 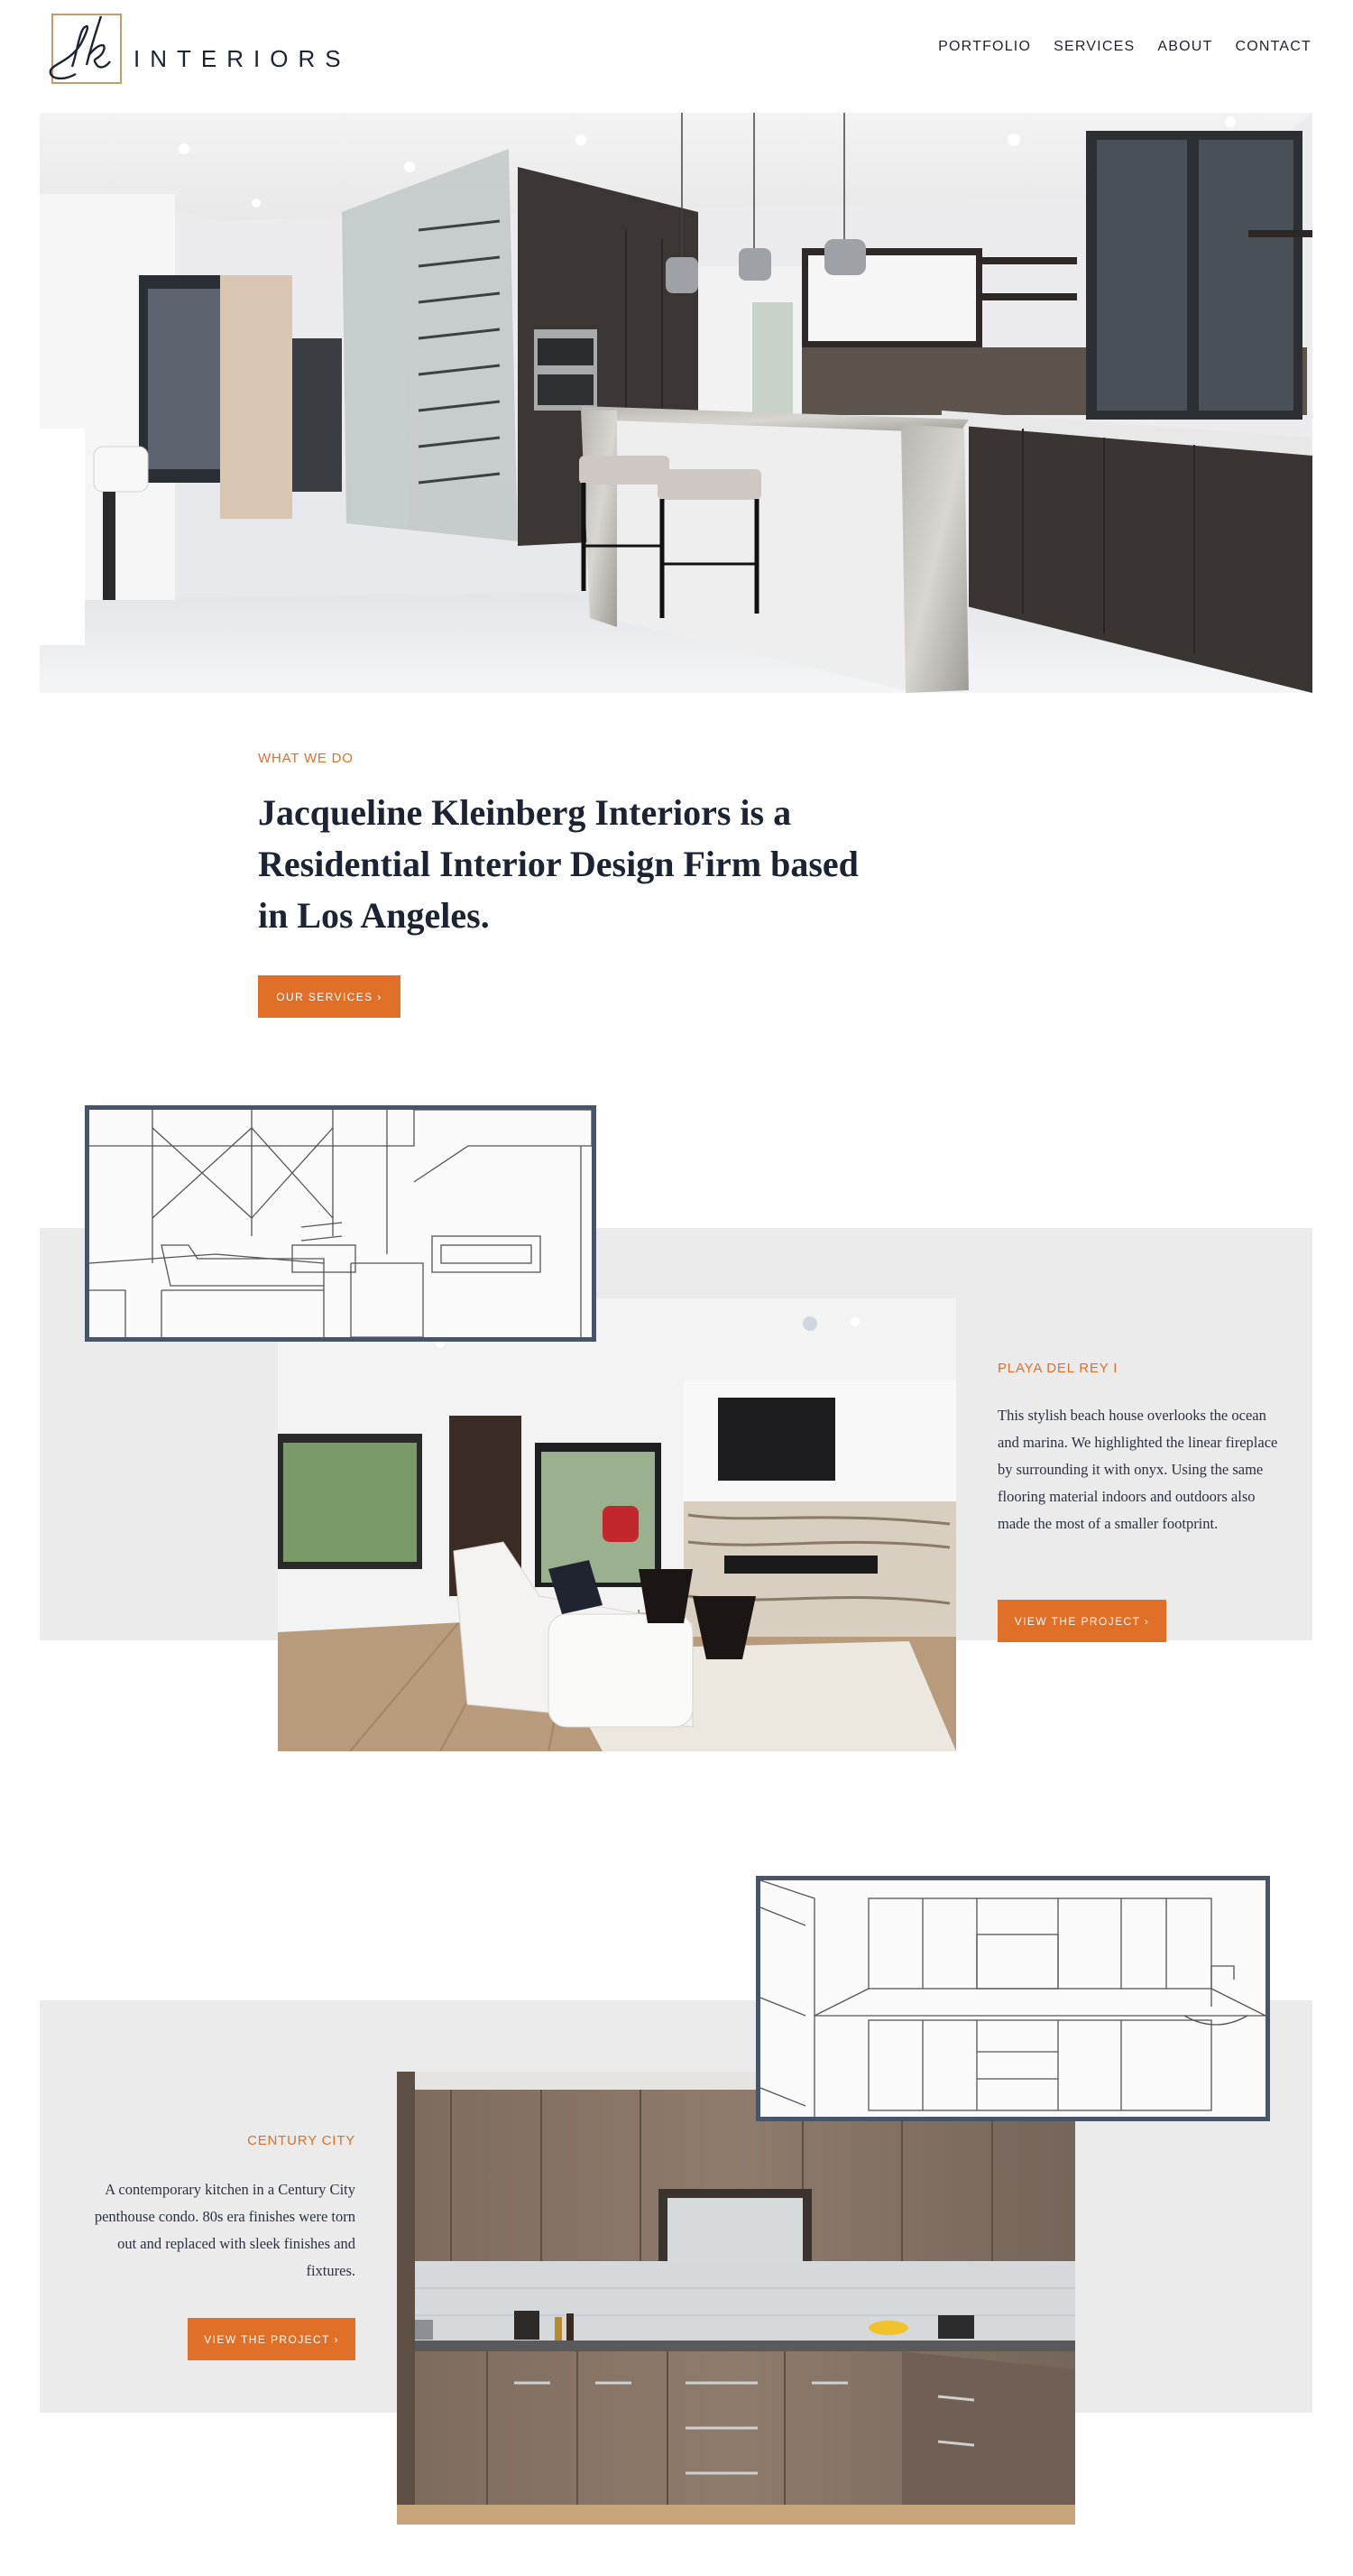 I want to click on logo-mark, so click(x=85, y=49).